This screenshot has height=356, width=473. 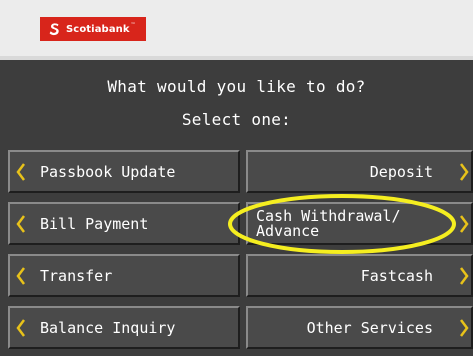 I want to click on bill-payment-button: Bill Payment, so click(x=124, y=223).